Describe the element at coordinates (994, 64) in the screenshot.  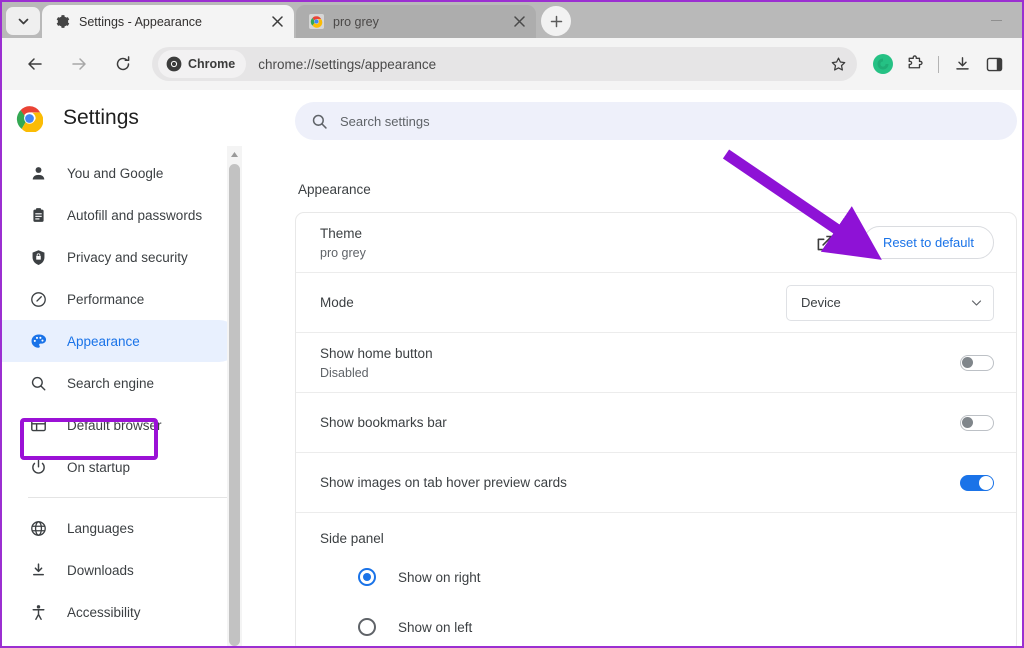
I see `side-panel-button` at that location.